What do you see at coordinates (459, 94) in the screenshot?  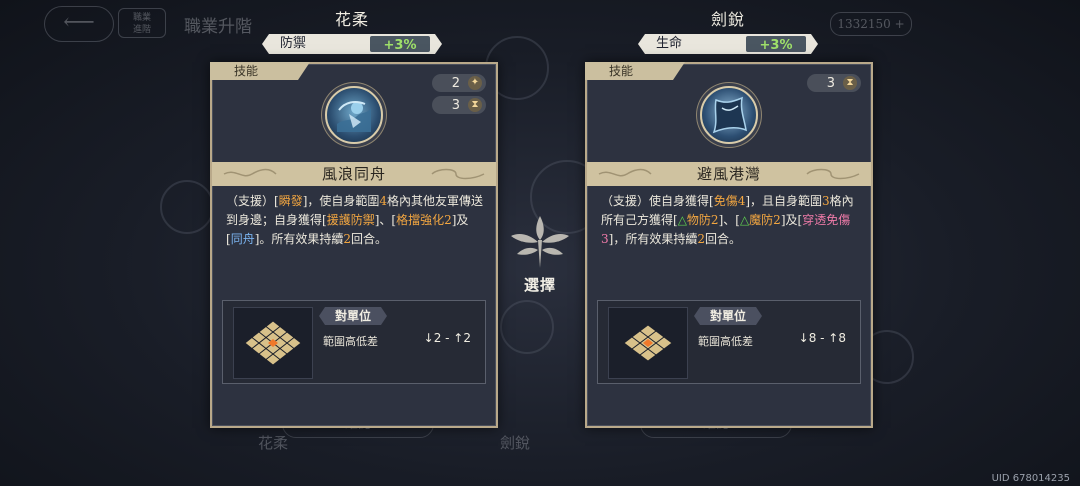 I see `counters: 2 ✦ 3 ⧗` at bounding box center [459, 94].